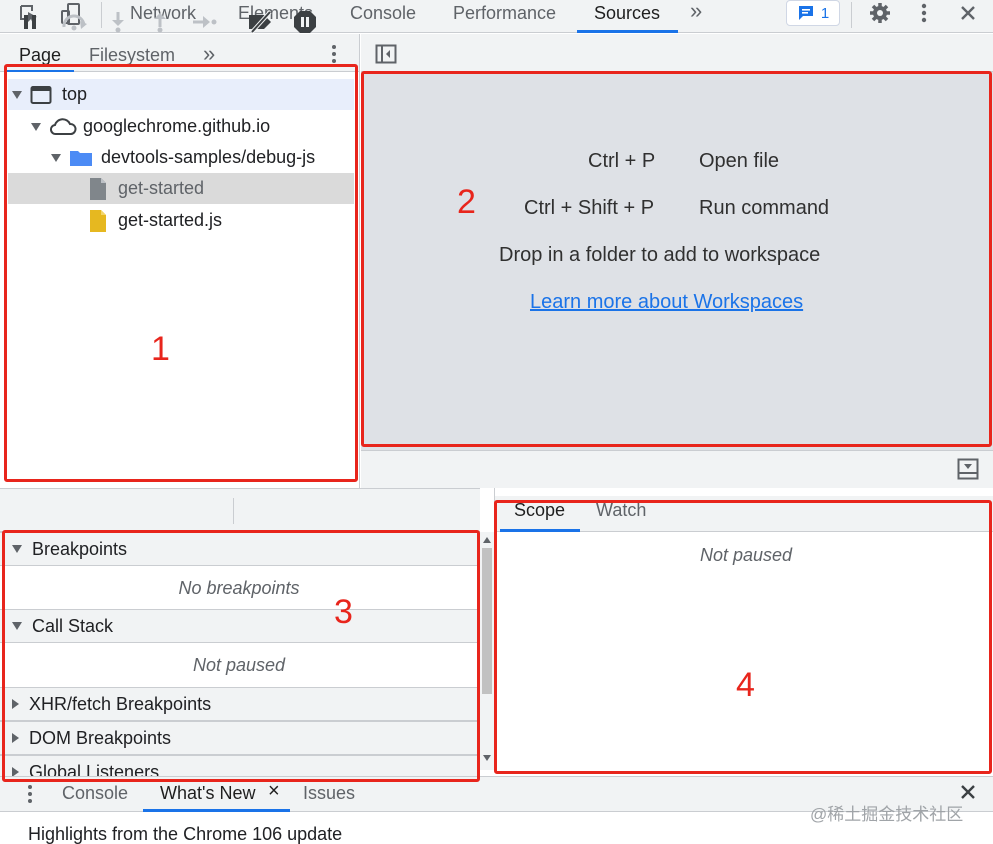 The width and height of the screenshot is (993, 844). Describe the element at coordinates (160, 22) in the screenshot. I see `step-out-icon` at that location.